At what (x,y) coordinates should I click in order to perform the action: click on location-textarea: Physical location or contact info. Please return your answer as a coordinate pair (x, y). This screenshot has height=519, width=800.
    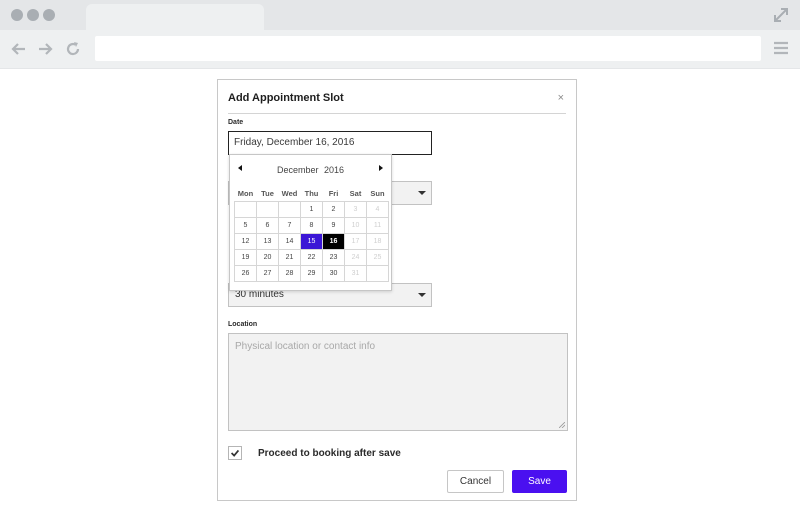
    Looking at the image, I should click on (398, 382).